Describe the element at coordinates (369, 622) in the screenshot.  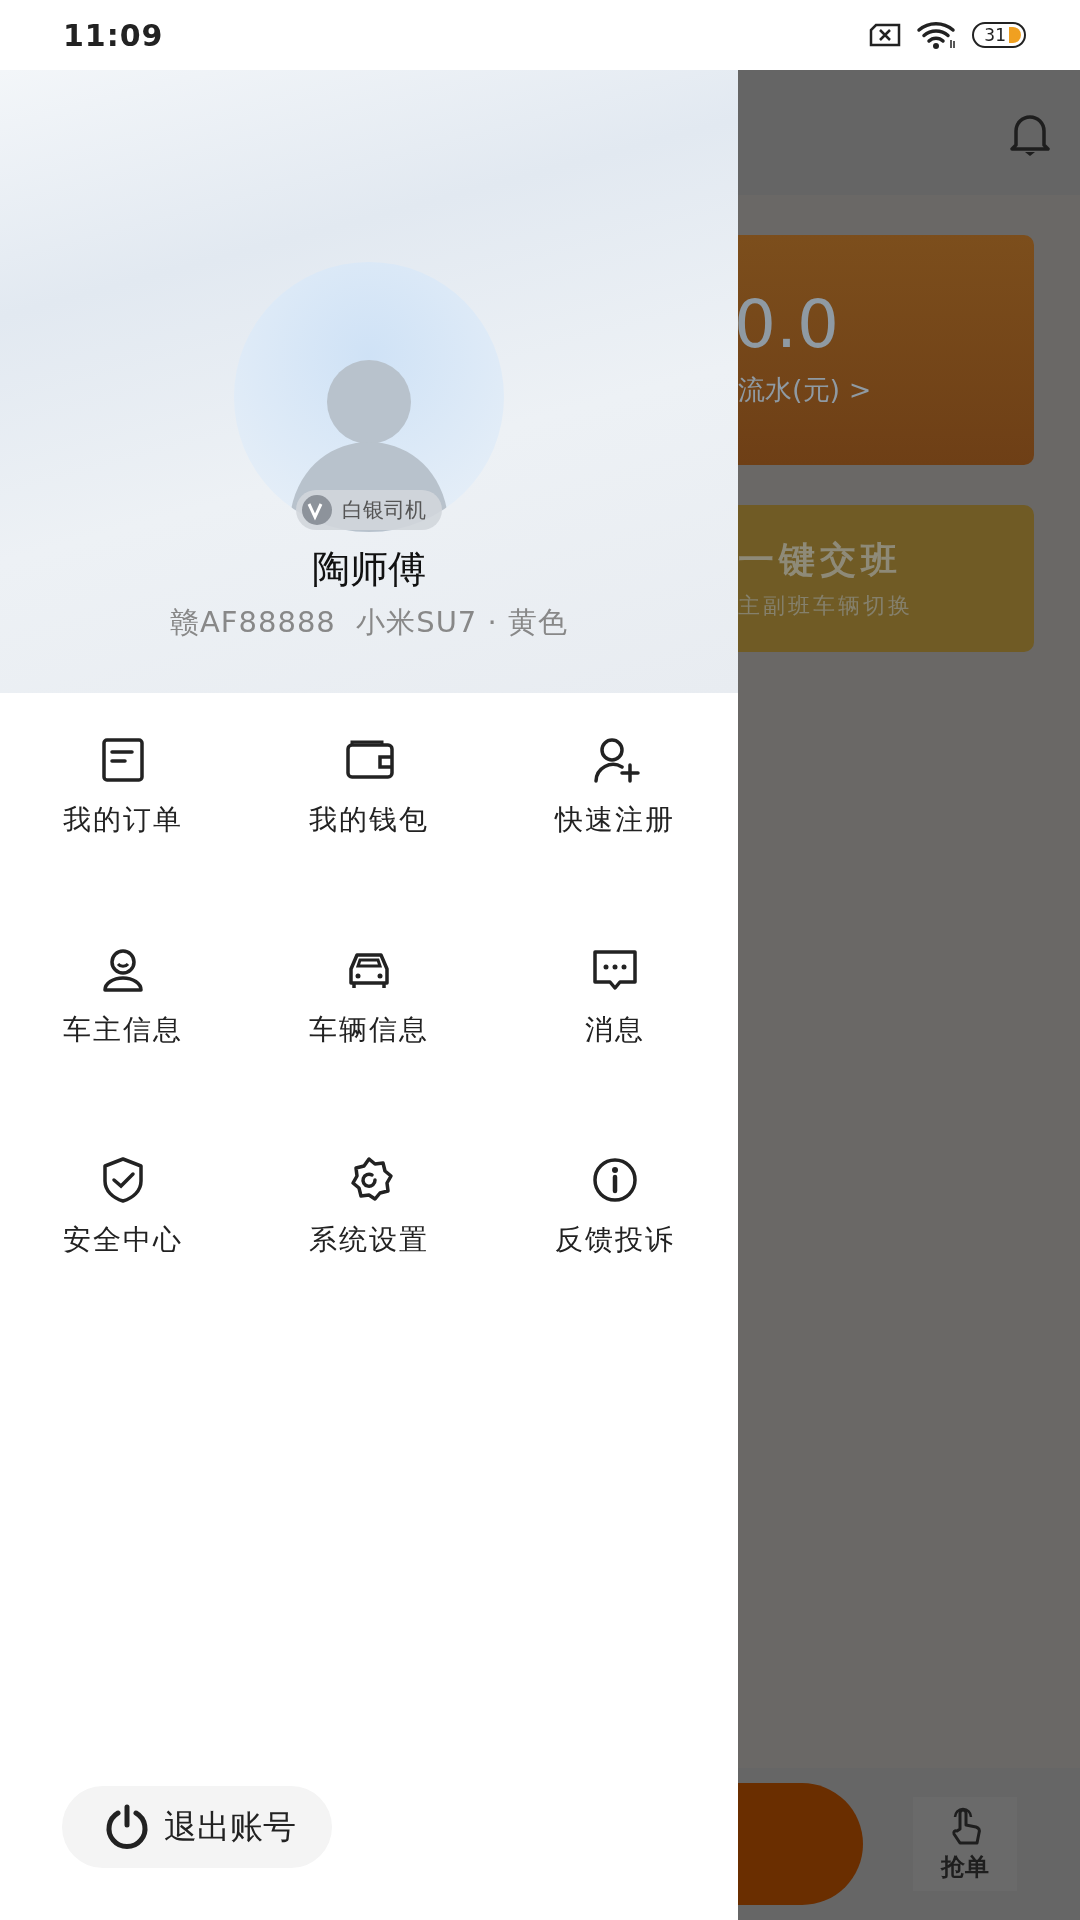
I see `vehicle-info: 赣AF88888 小米SU7 · 黄色` at that location.